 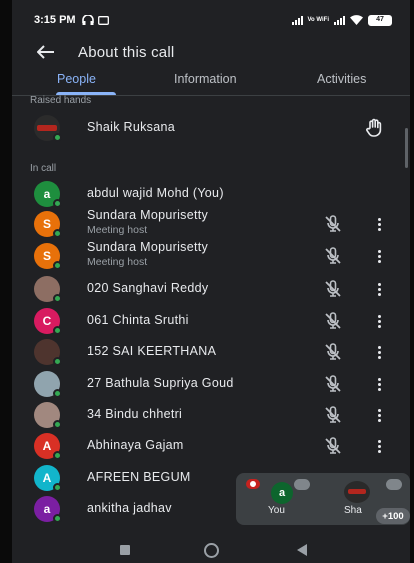 What do you see at coordinates (380, 20) in the screenshot?
I see `battery-icon: 47` at bounding box center [380, 20].